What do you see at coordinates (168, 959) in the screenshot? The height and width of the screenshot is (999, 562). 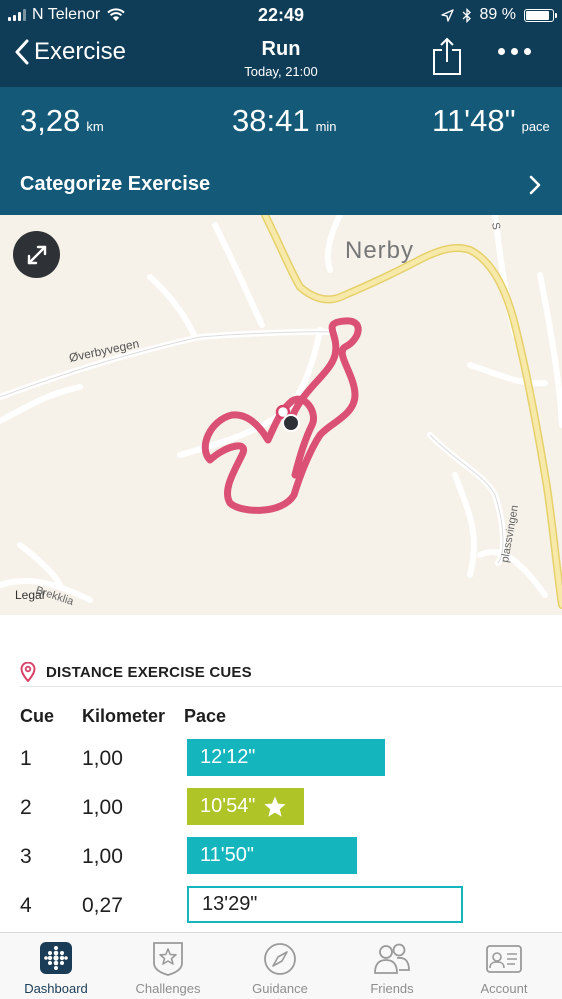 I see `challenges-star-icon` at bounding box center [168, 959].